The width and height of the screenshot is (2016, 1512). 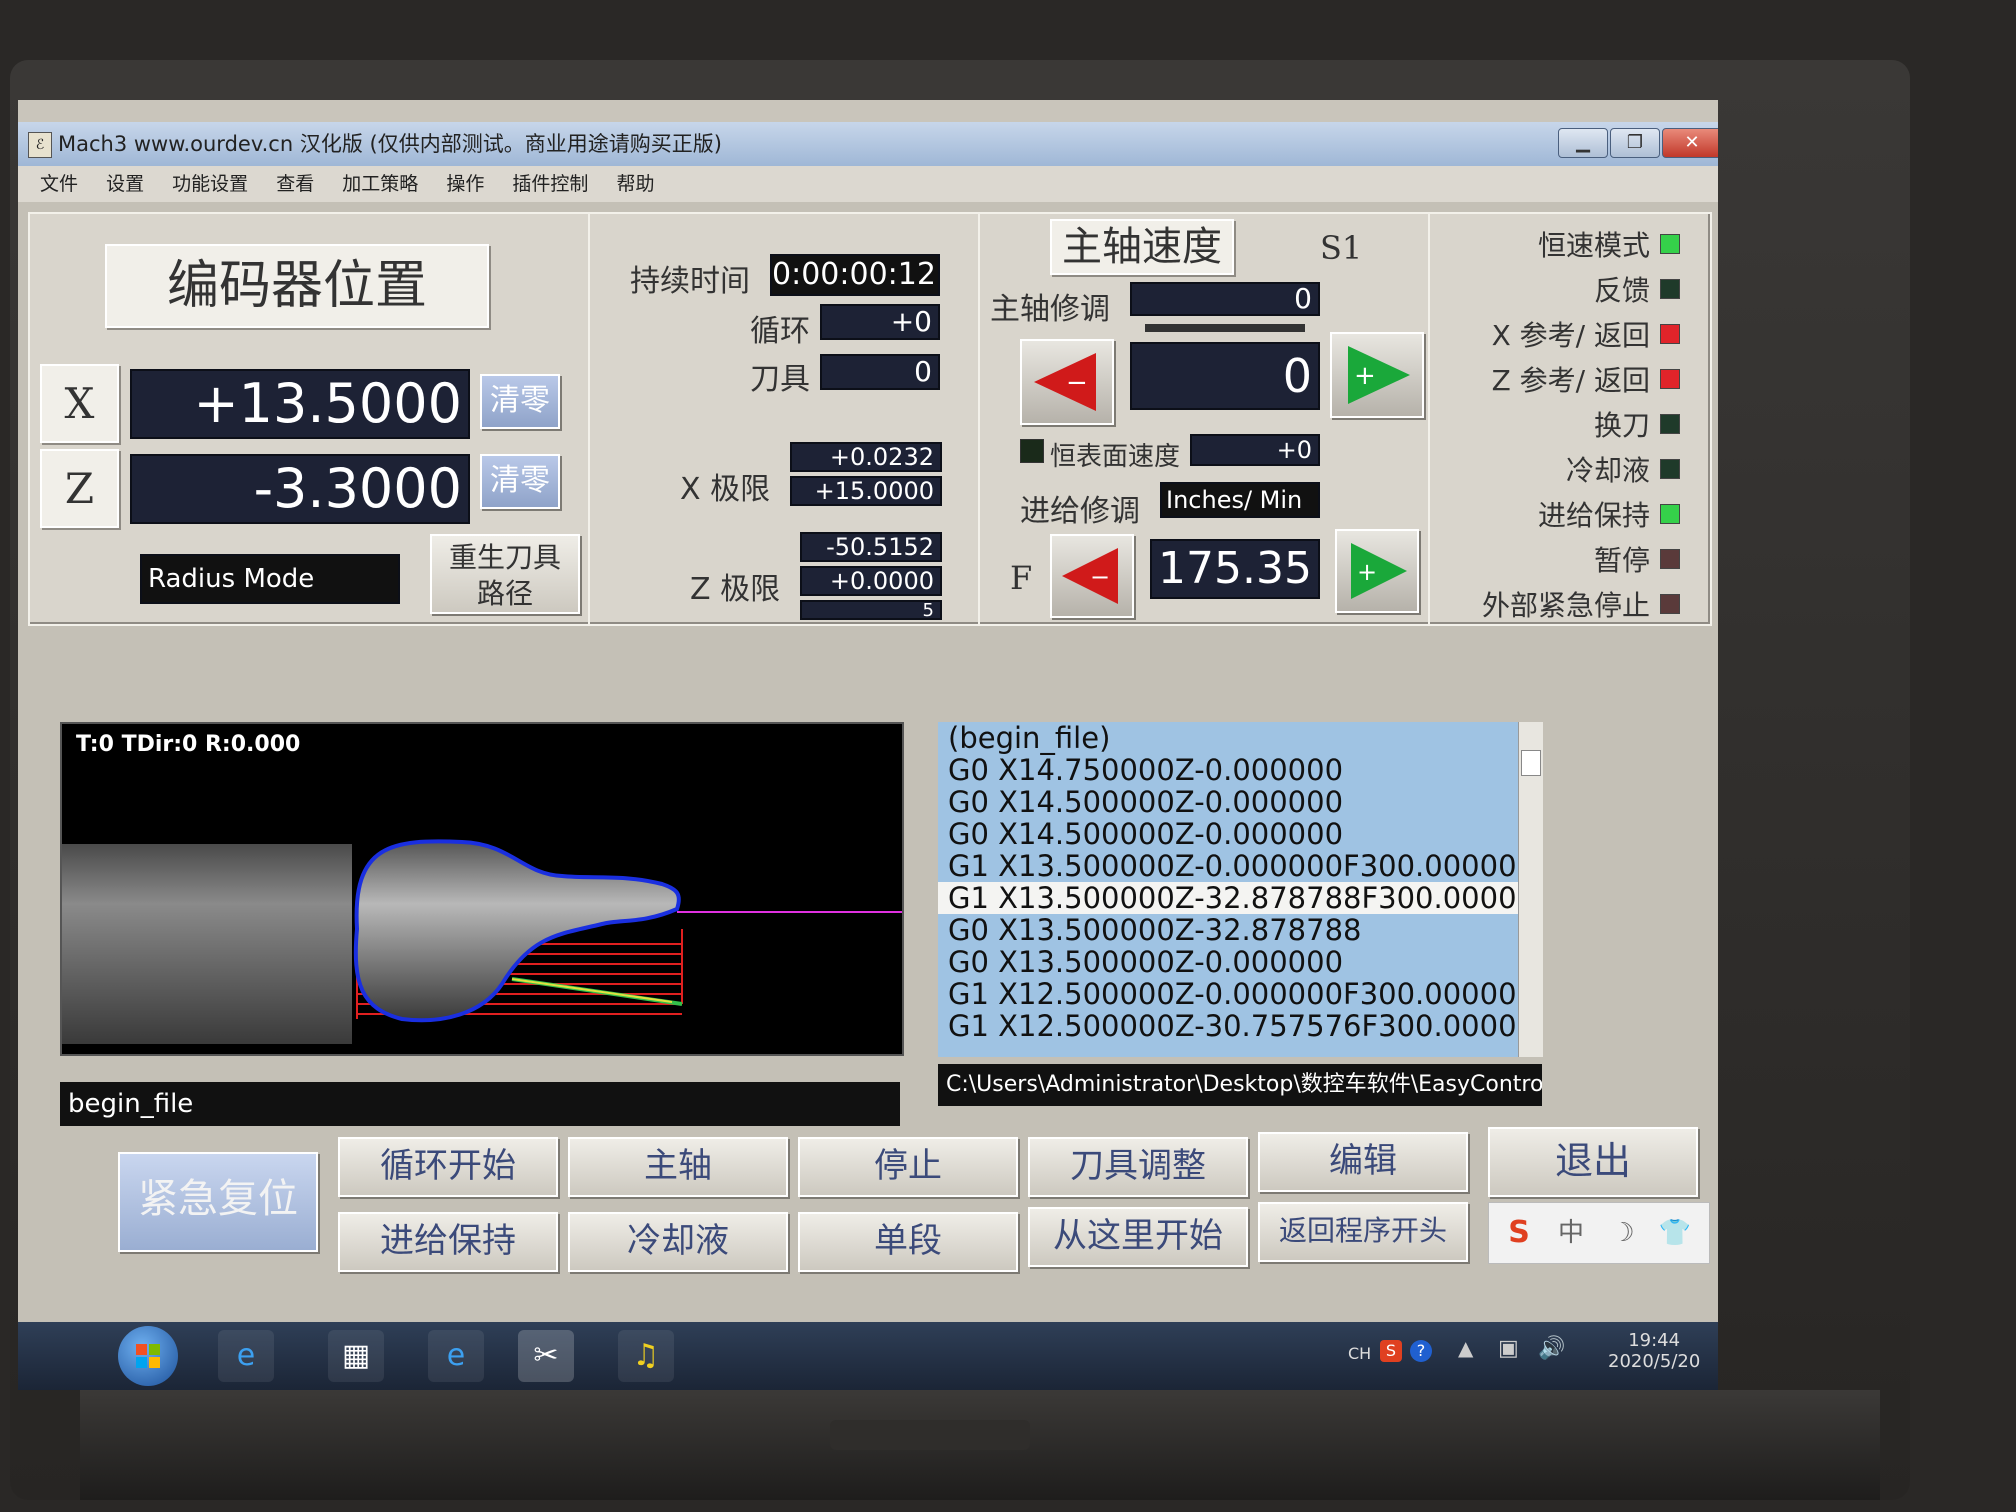 I want to click on clock: 19:44 2020/5/20, so click(x=1654, y=1351).